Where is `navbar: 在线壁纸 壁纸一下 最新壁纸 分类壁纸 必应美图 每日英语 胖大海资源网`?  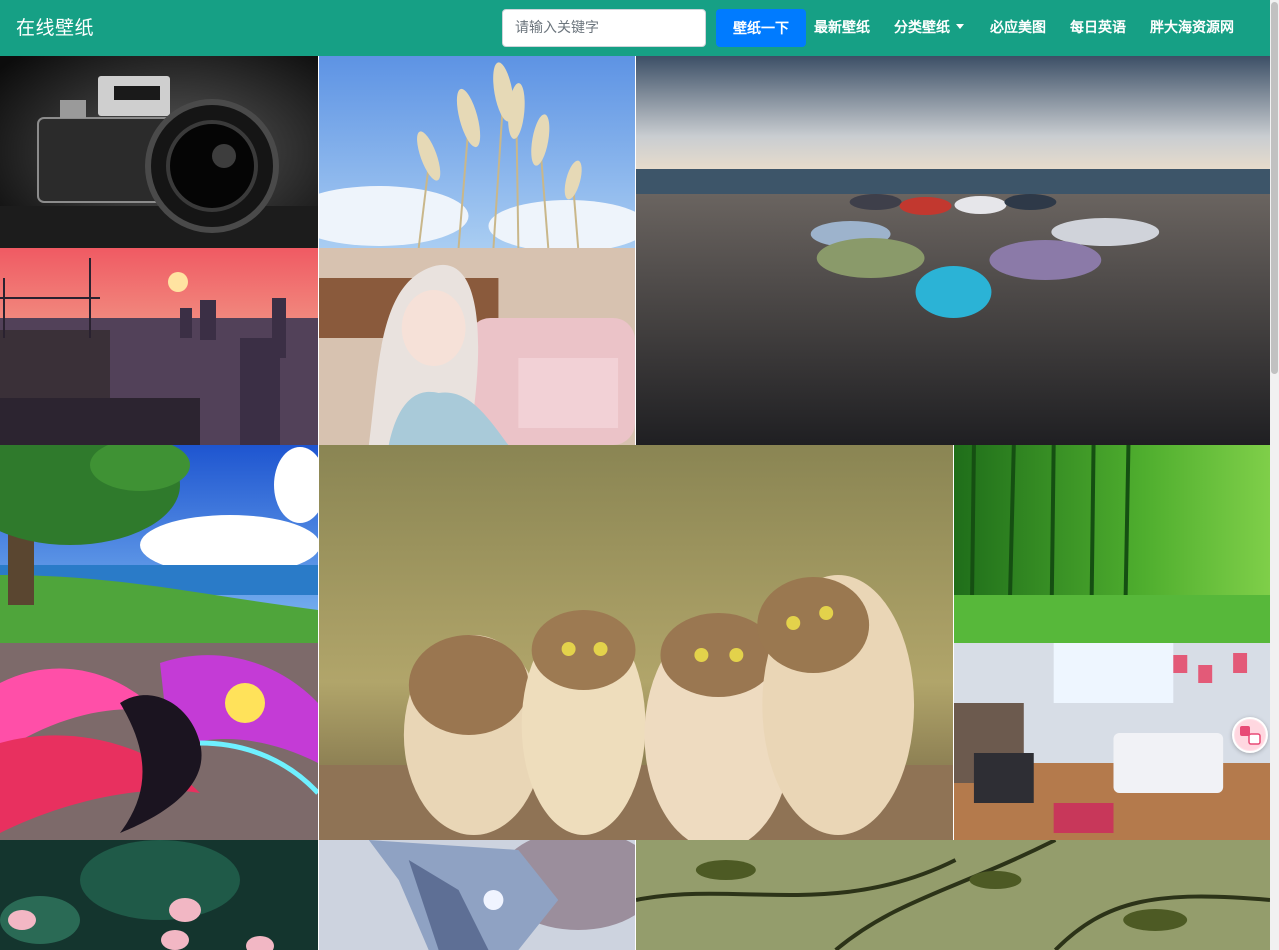
navbar: 在线壁纸 壁纸一下 最新壁纸 分类壁纸 必应美图 每日英语 胖大海资源网 is located at coordinates (635, 28).